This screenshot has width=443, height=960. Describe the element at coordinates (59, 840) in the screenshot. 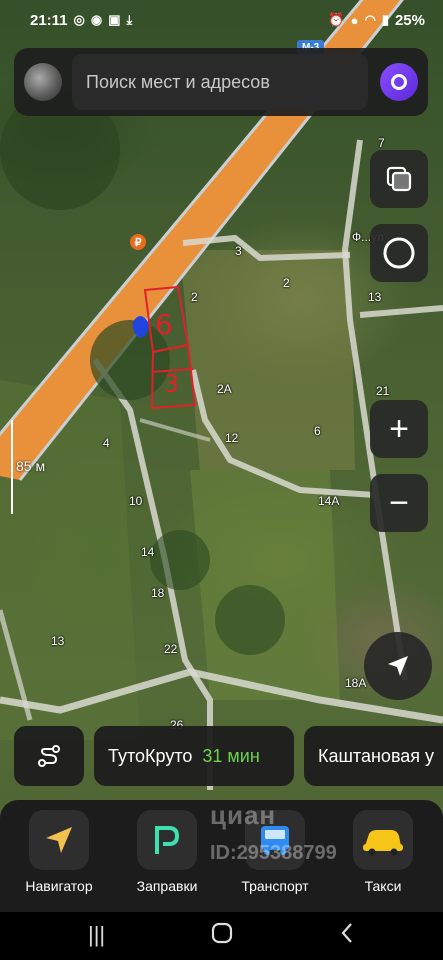

I see `navigator-icon` at that location.